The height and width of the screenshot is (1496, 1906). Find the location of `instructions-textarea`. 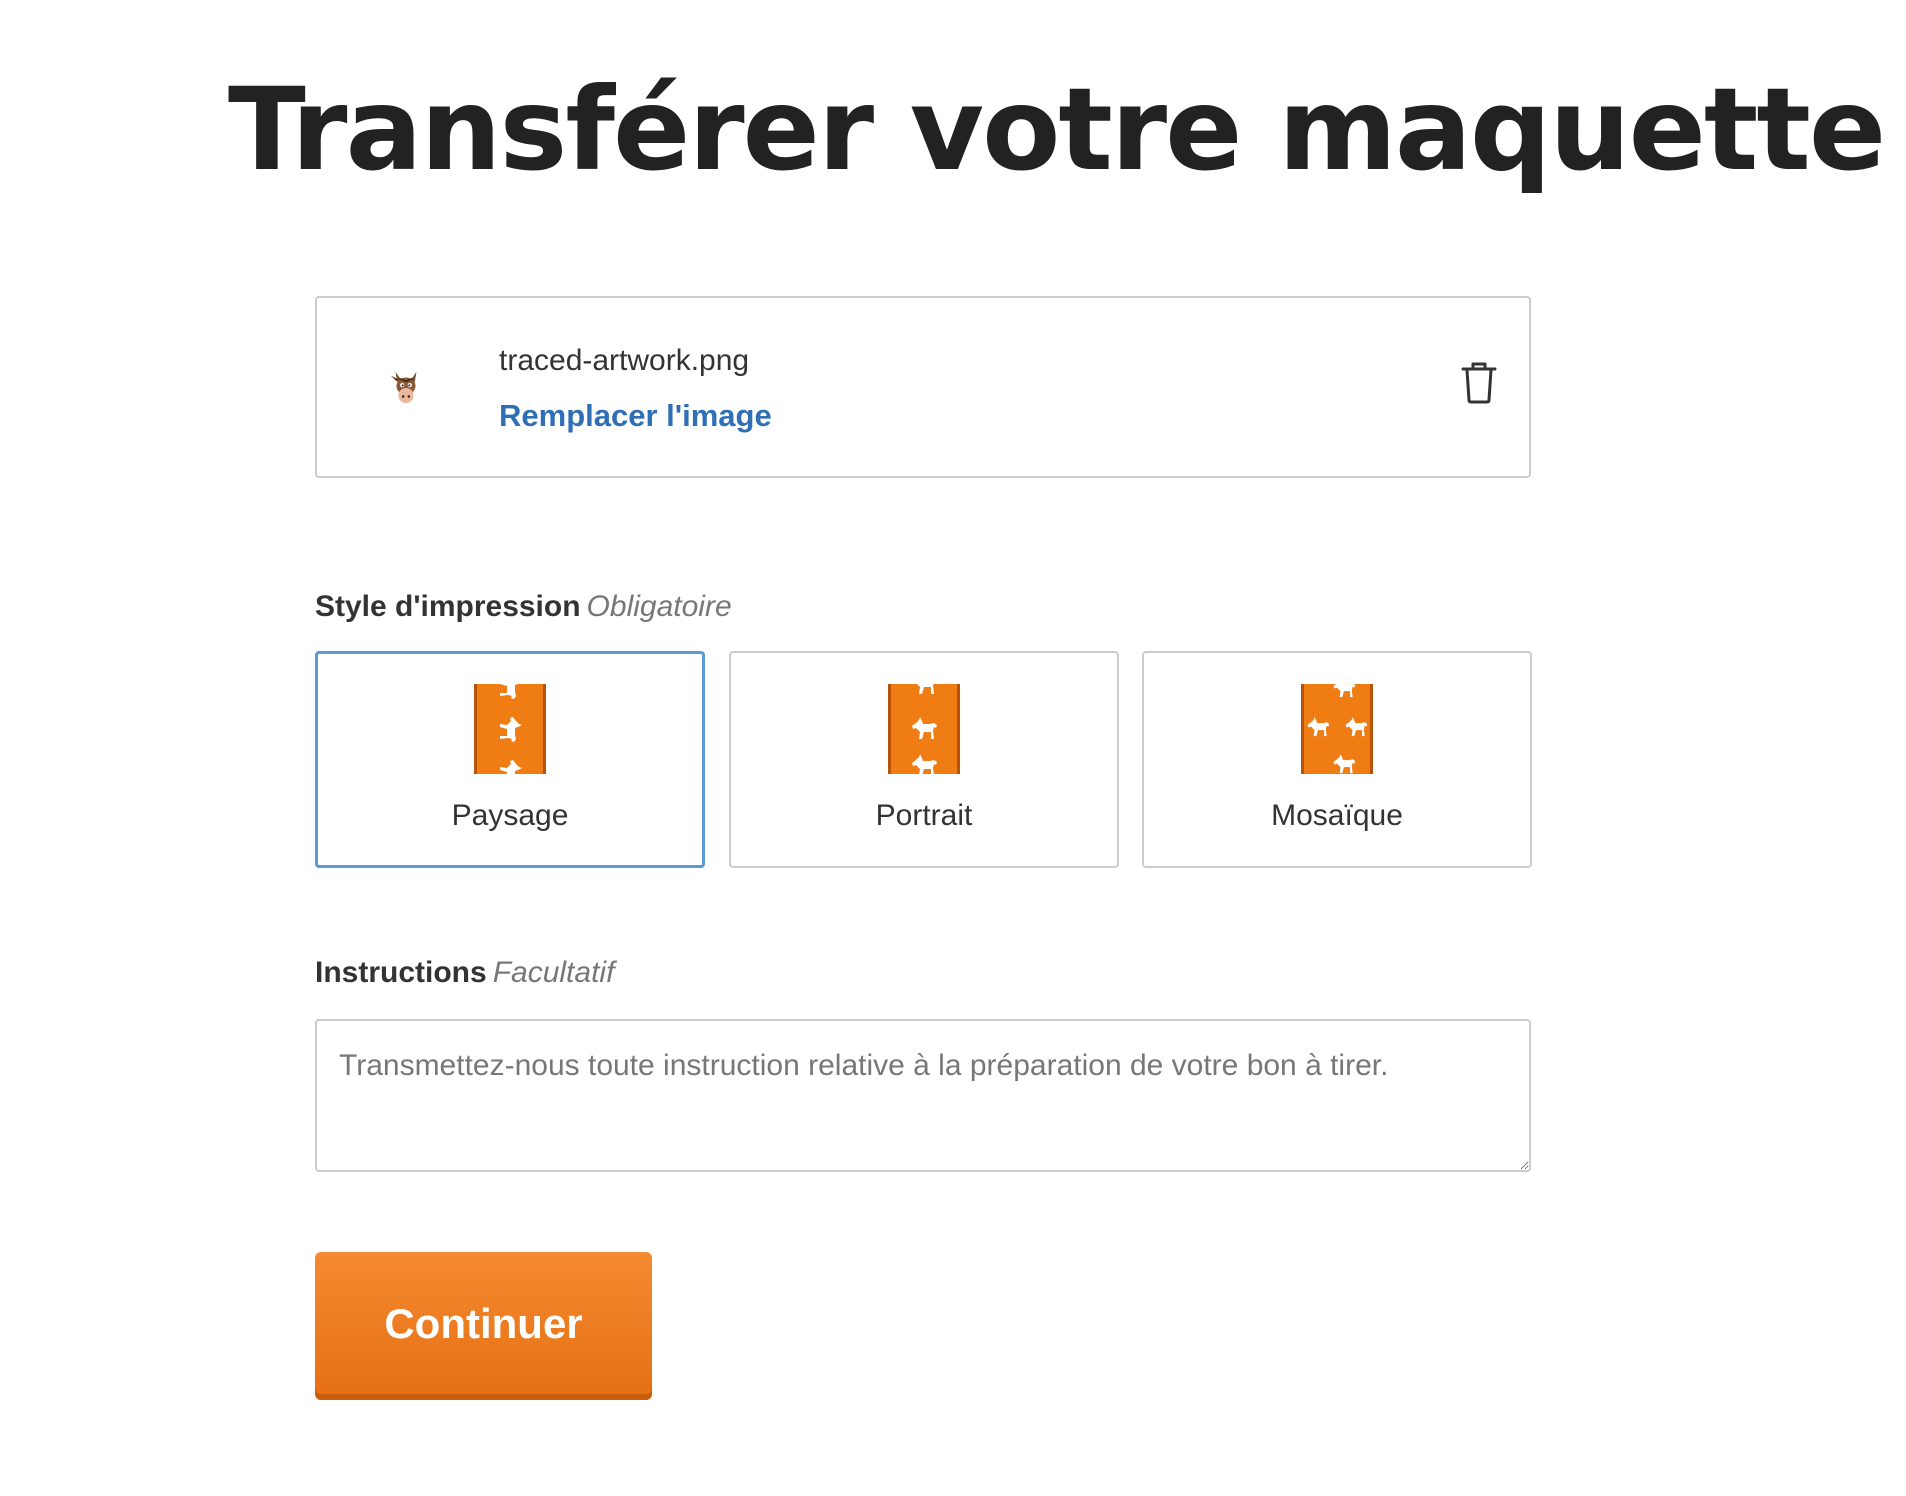

instructions-textarea is located at coordinates (923, 1095).